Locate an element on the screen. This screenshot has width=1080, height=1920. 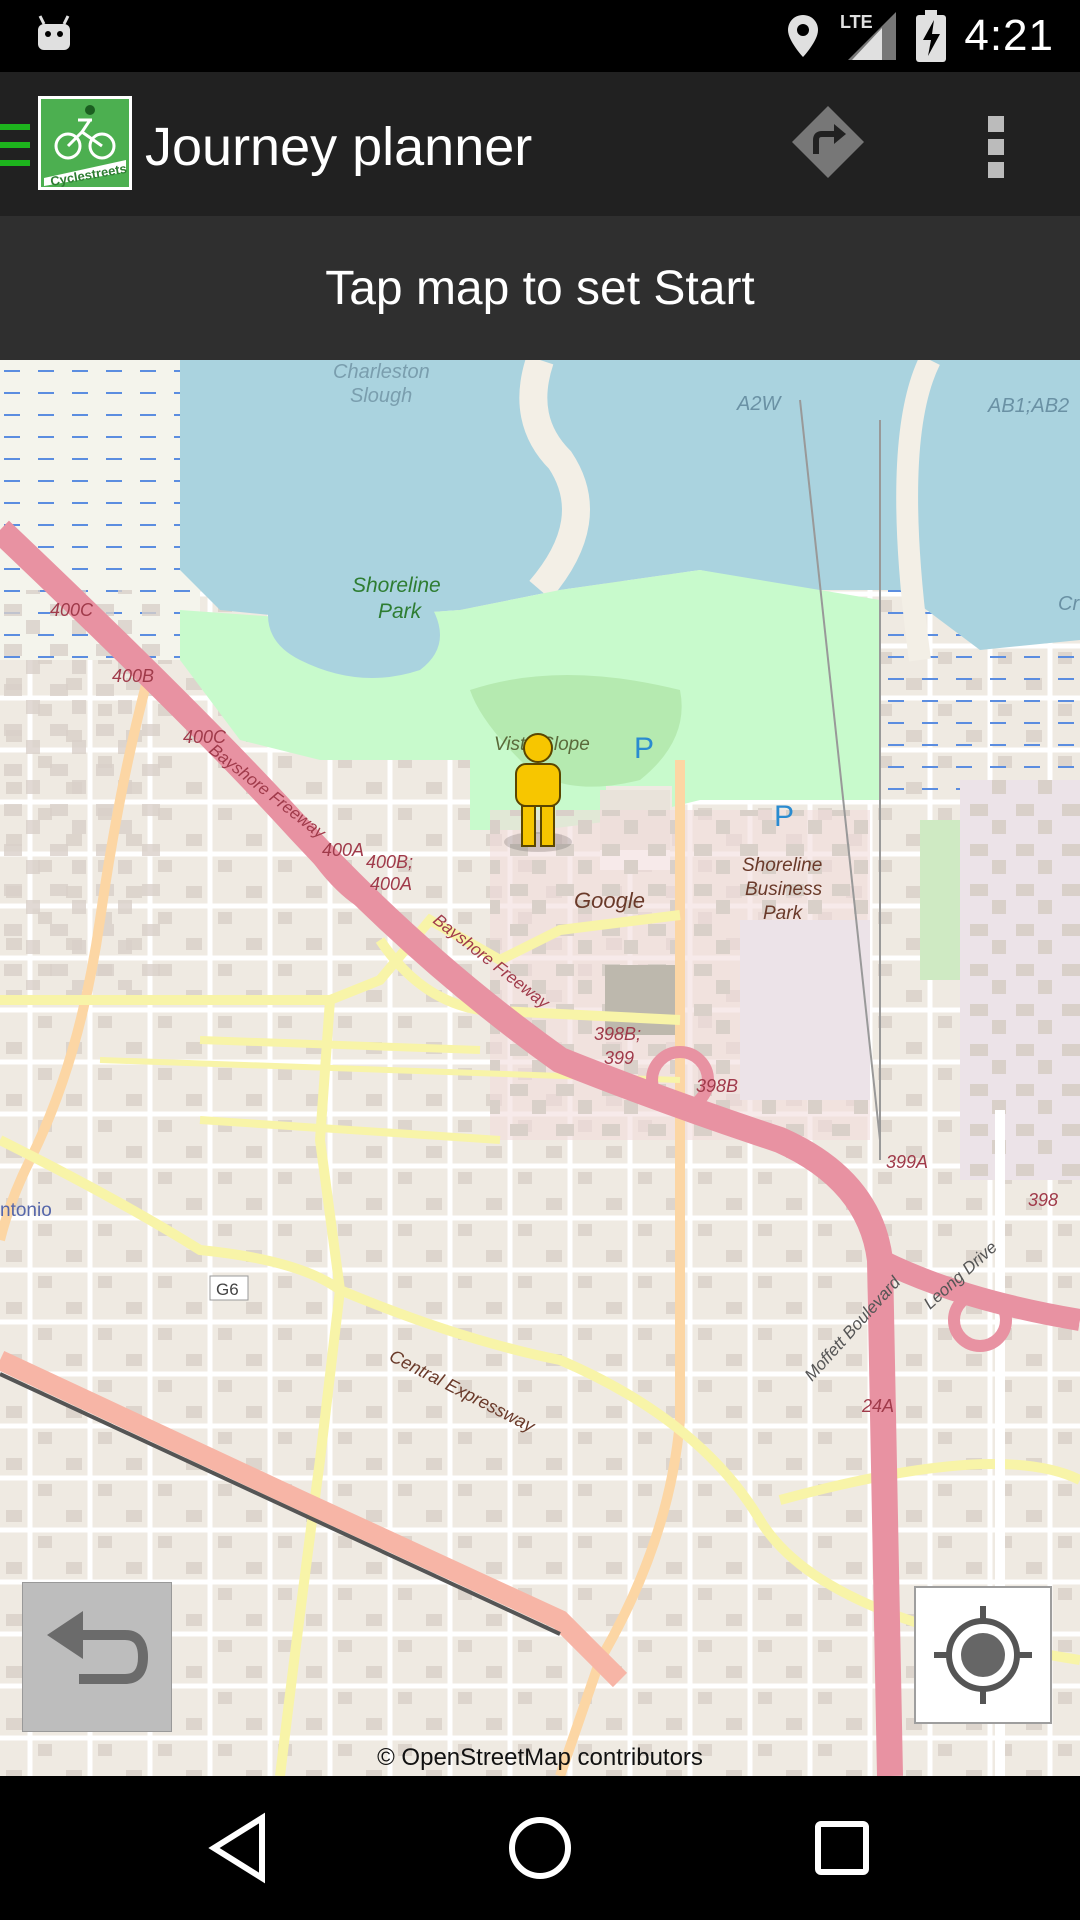
map-attribution: © OpenStreetMap contributors is located at coordinates (540, 1757).